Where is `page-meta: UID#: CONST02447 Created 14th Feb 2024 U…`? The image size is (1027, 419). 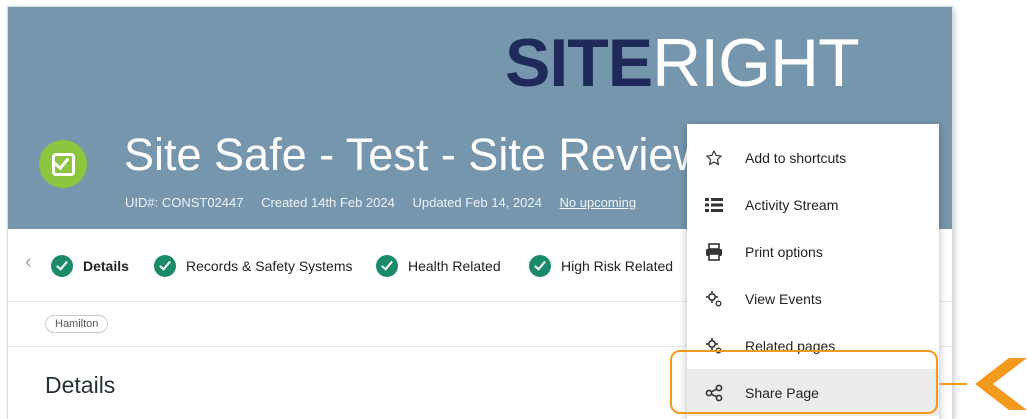 page-meta: UID#: CONST02447 Created 14th Feb 2024 U… is located at coordinates (387, 202).